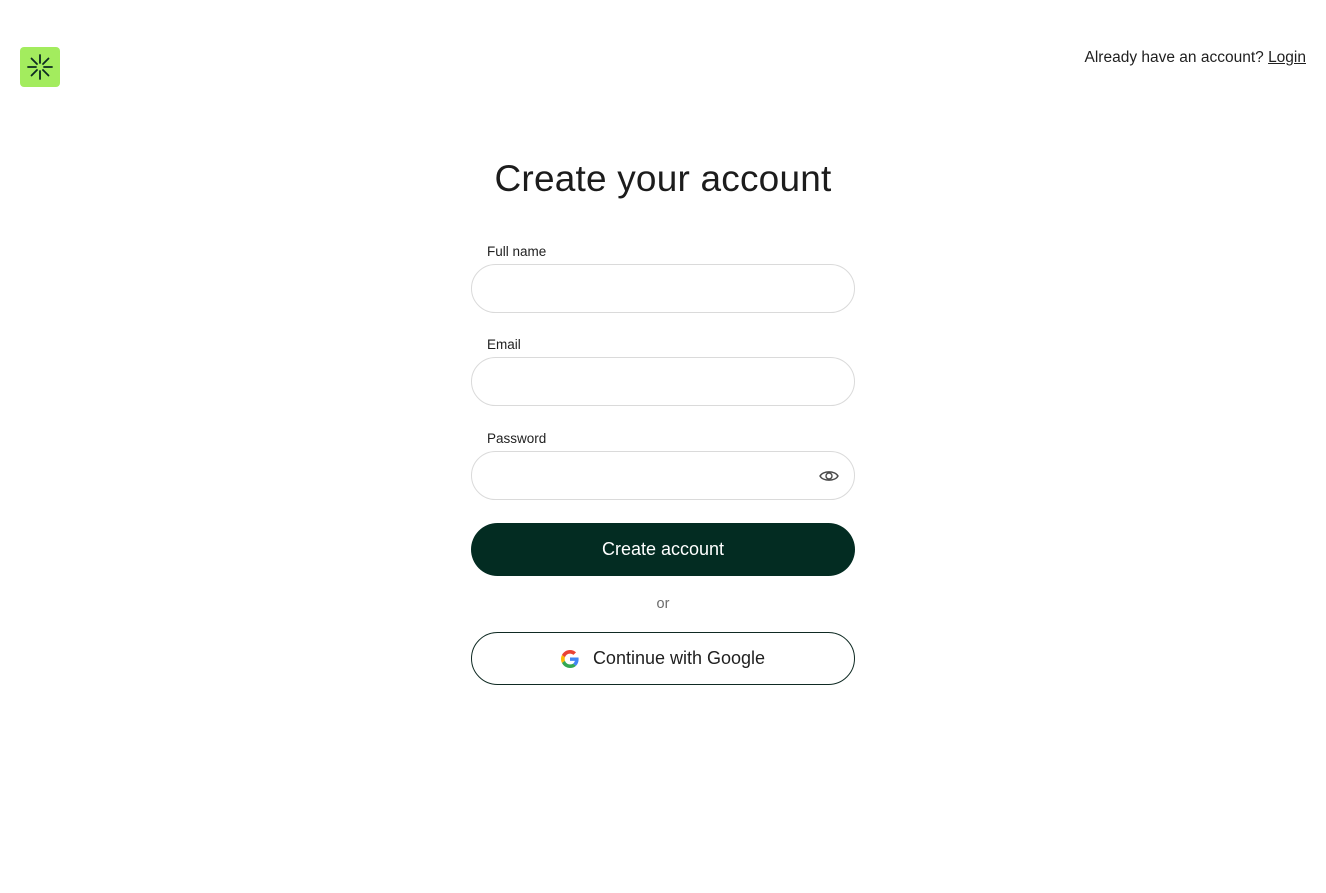 This screenshot has height=893, width=1326. Describe the element at coordinates (663, 381) in the screenshot. I see `email-input` at that location.